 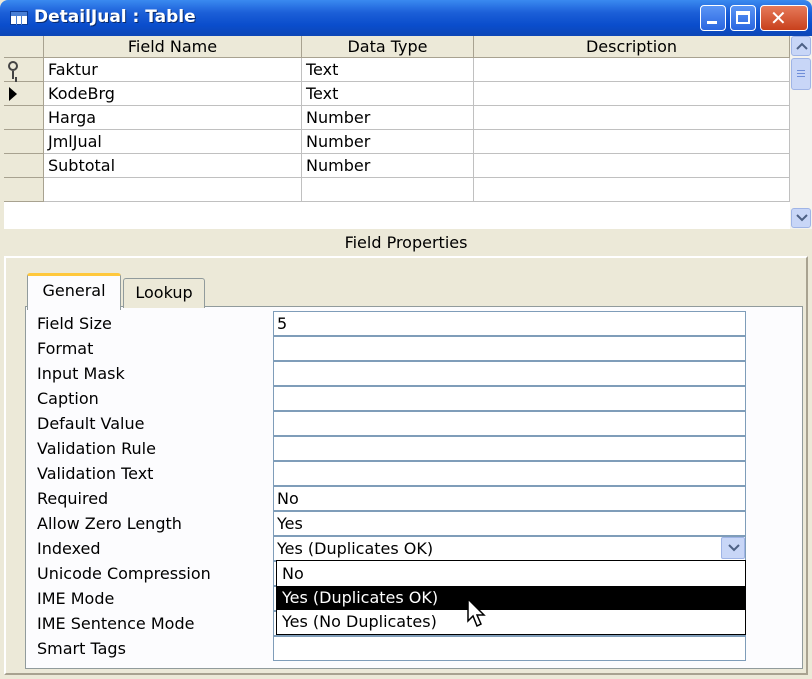 I want to click on chevron-up-icon, so click(x=802, y=46).